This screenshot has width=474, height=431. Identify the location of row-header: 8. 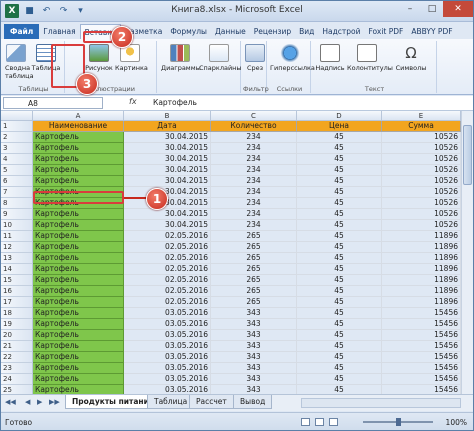
(17, 203).